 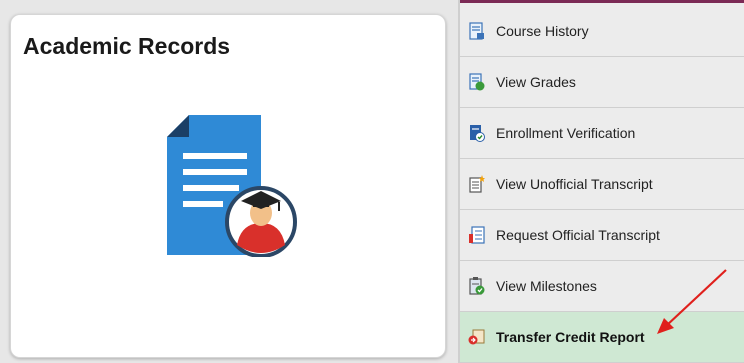 What do you see at coordinates (578, 235) in the screenshot?
I see `menu-item-label: Request Official Transcript` at bounding box center [578, 235].